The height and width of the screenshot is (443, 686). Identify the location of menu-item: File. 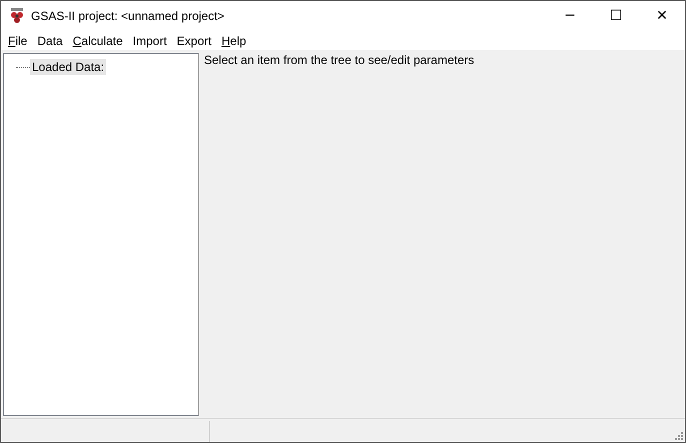
(17, 41).